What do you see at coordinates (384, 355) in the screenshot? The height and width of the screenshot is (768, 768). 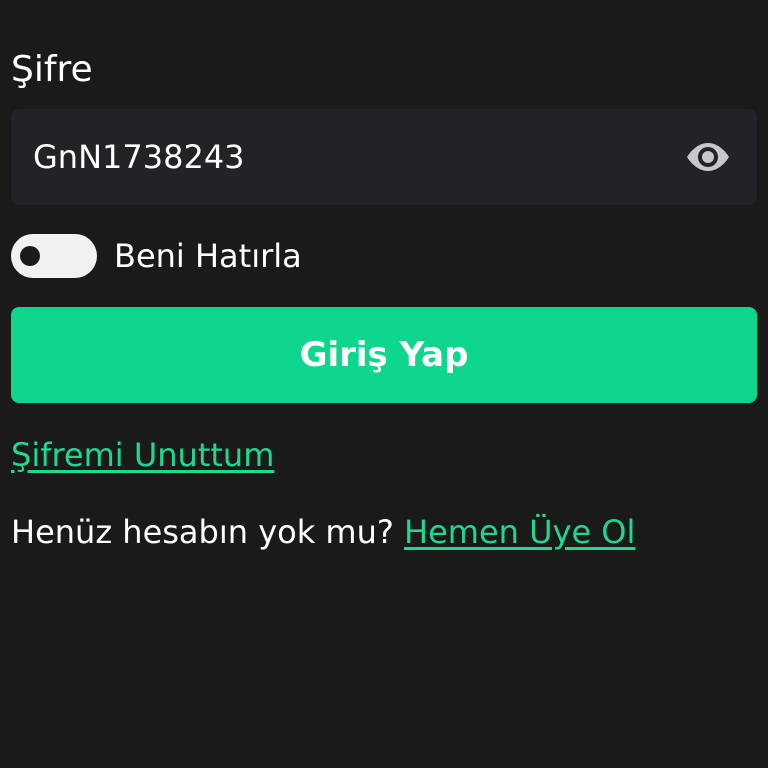 I see `login-button: Giriş Yap` at bounding box center [384, 355].